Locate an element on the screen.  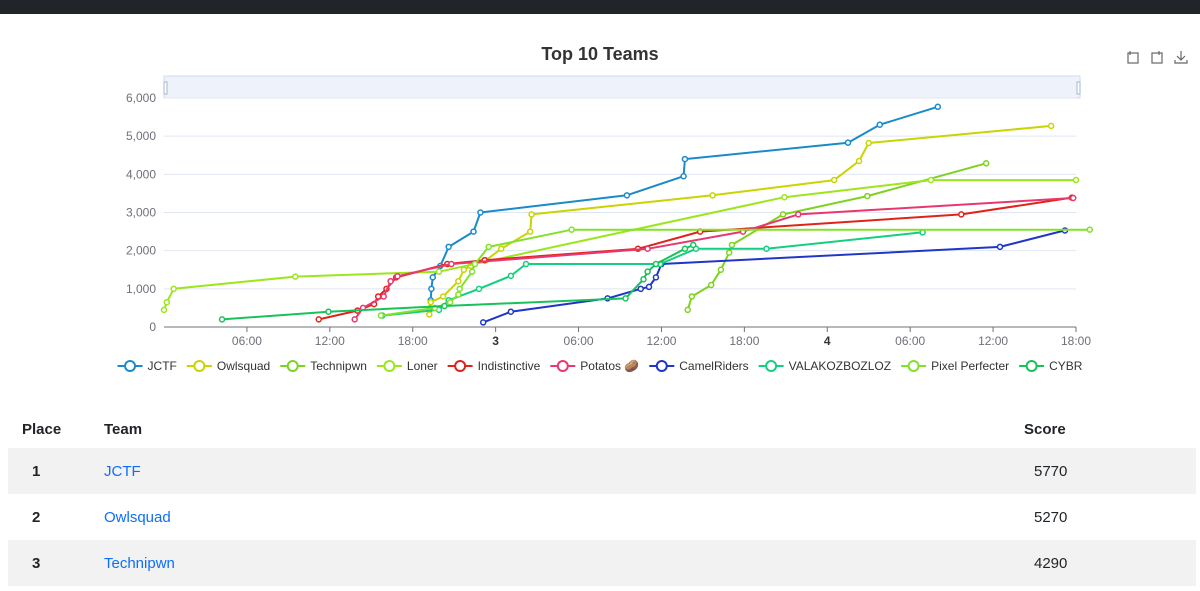
legend-label: Technipwn is located at coordinates (338, 366).